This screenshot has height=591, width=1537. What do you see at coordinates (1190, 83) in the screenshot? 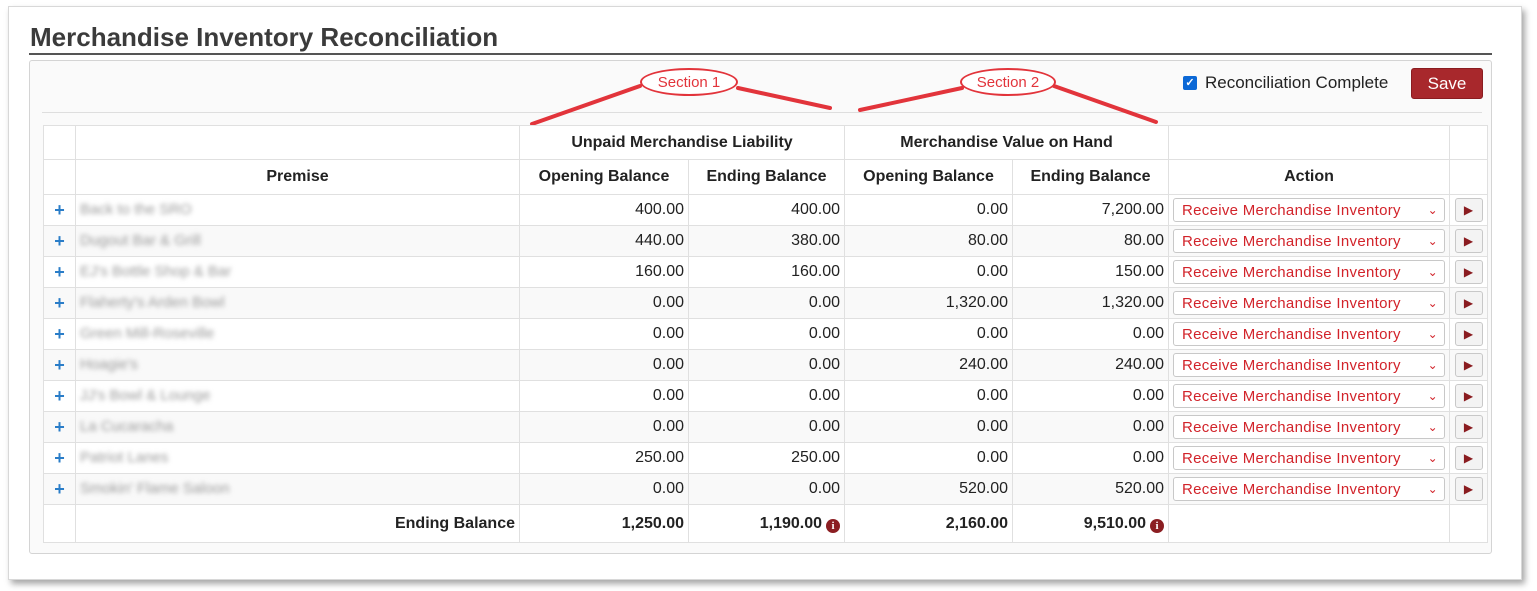
I see `reconciliation-complete-checkbox: ✓` at bounding box center [1190, 83].